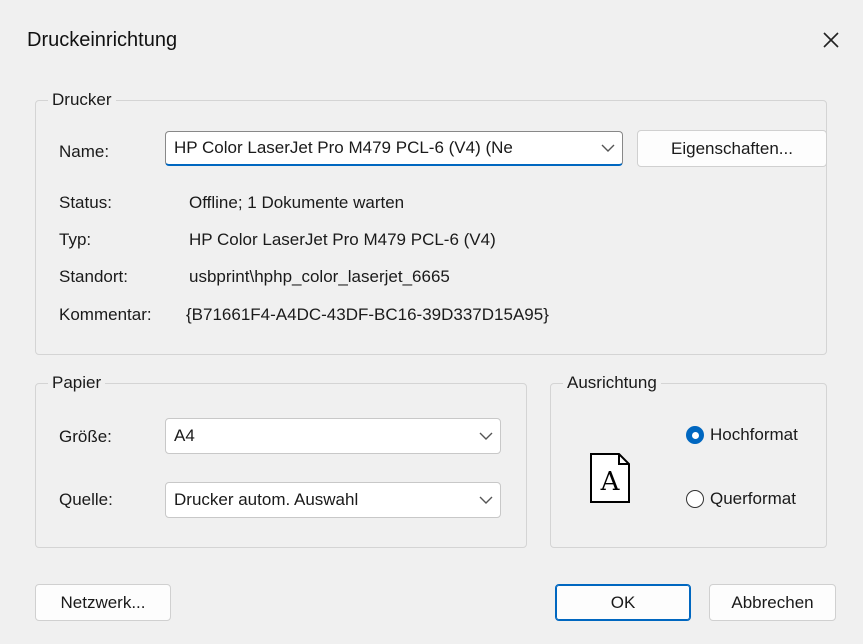 The image size is (863, 644). Describe the element at coordinates (342, 239) in the screenshot. I see `type-value: HP Color LaserJet Pro M479 PCL-6 (V4)` at that location.